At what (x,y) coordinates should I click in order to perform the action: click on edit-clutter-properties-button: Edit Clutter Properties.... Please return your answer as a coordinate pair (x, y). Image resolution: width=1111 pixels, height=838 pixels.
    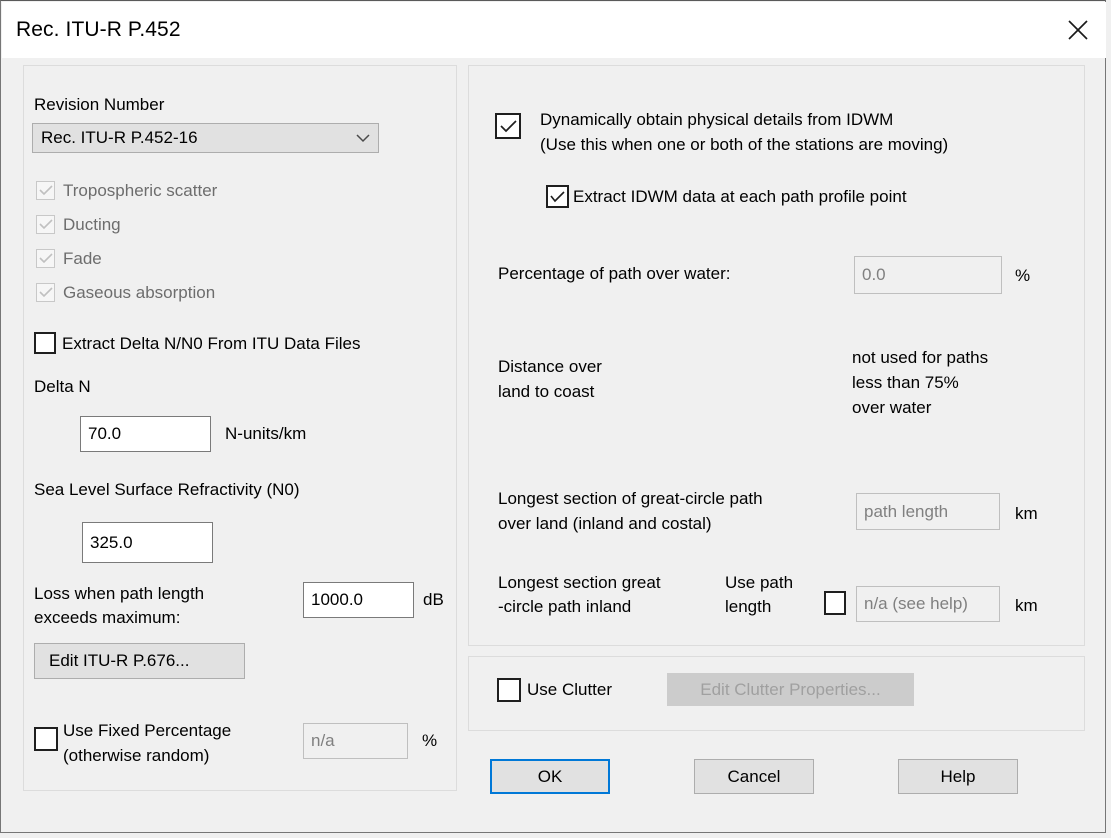
    Looking at the image, I should click on (790, 689).